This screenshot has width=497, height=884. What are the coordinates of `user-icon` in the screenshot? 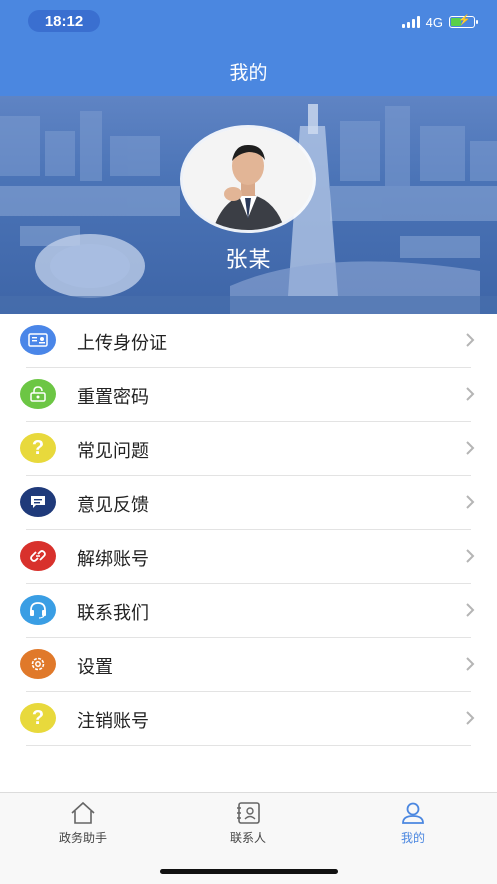 It's located at (413, 813).